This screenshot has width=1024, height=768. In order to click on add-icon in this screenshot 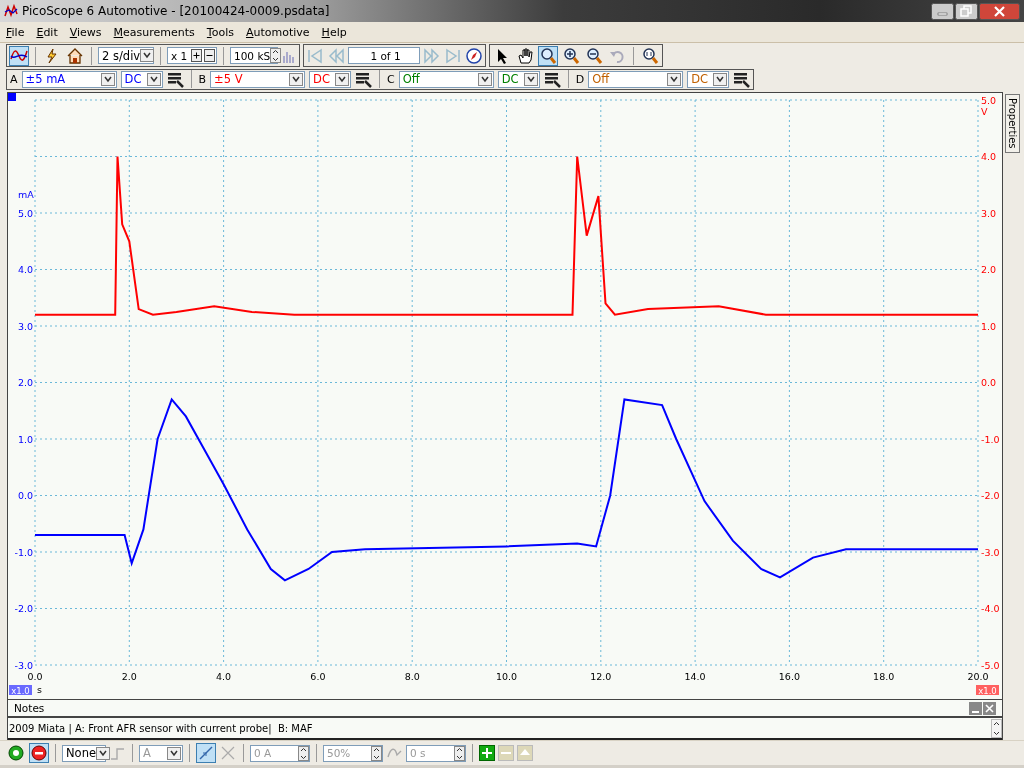, I will do `click(487, 753)`.